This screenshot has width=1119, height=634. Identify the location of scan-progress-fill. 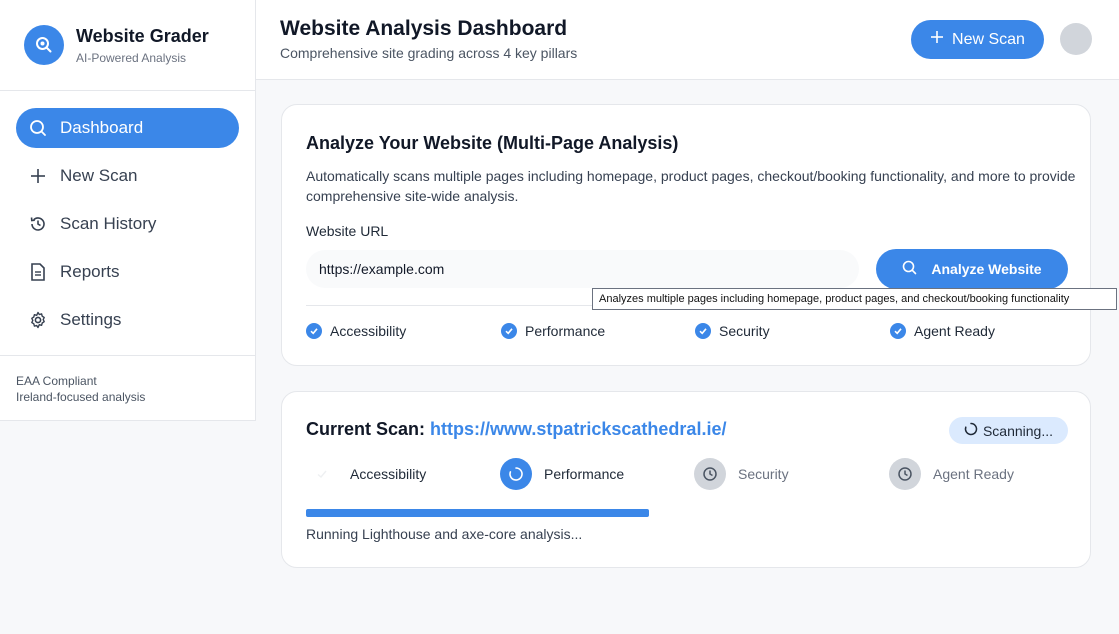
(477, 513).